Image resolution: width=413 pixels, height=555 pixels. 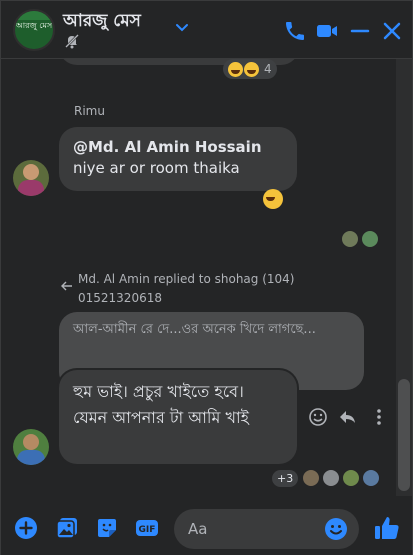 I want to click on seen-indicators, so click(x=360, y=239).